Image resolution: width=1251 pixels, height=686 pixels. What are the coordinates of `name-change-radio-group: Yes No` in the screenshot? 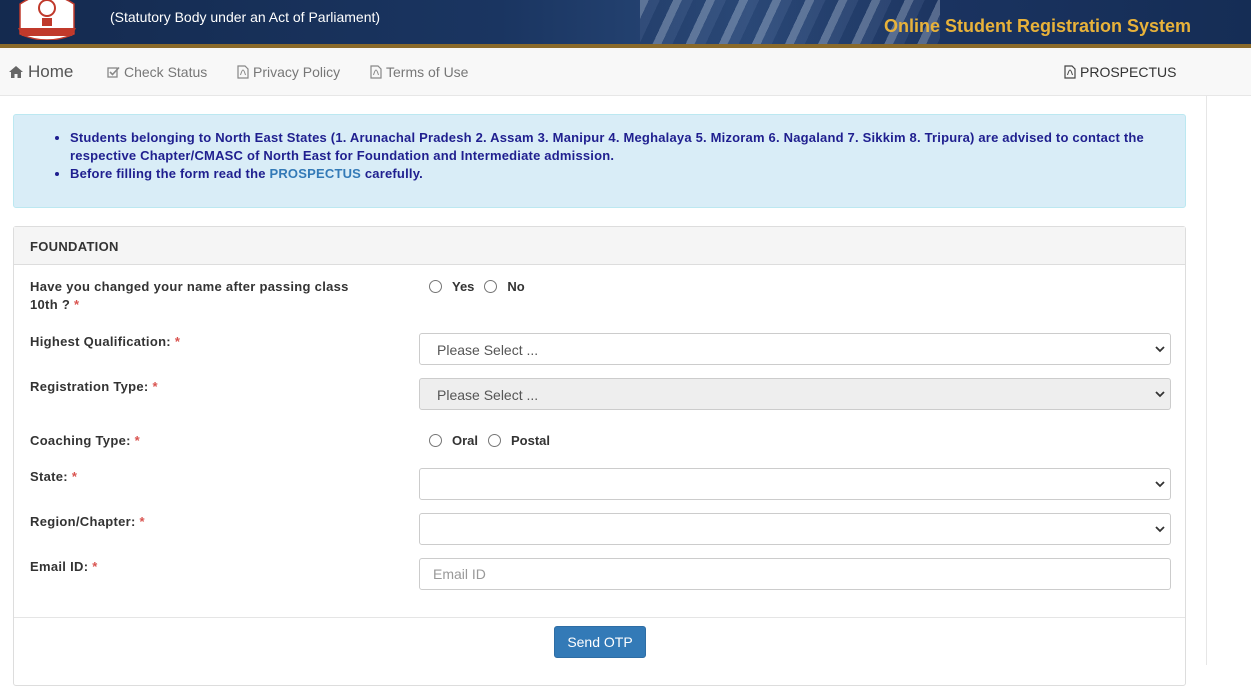 It's located at (482, 286).